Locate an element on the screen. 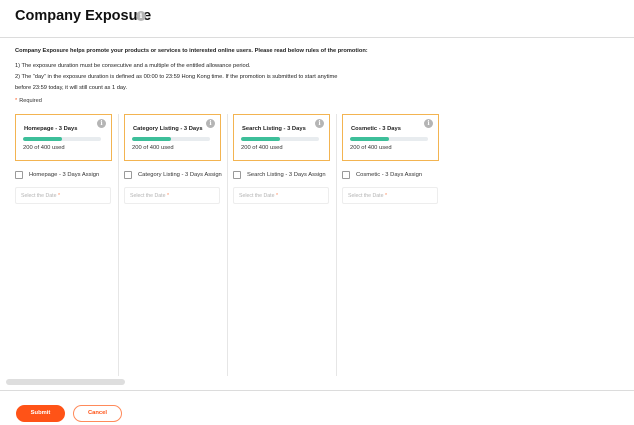  option-title: Cosmetic - 3 Days is located at coordinates (376, 129).